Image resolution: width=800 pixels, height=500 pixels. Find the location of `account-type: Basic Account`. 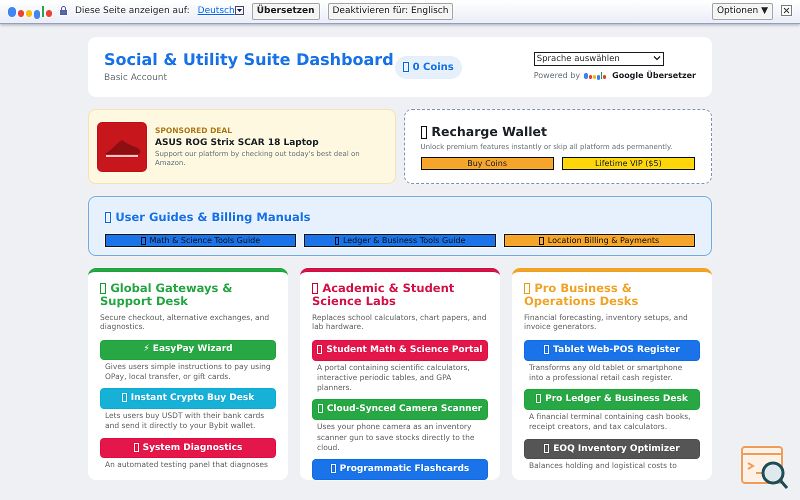

account-type: Basic Account is located at coordinates (136, 79).